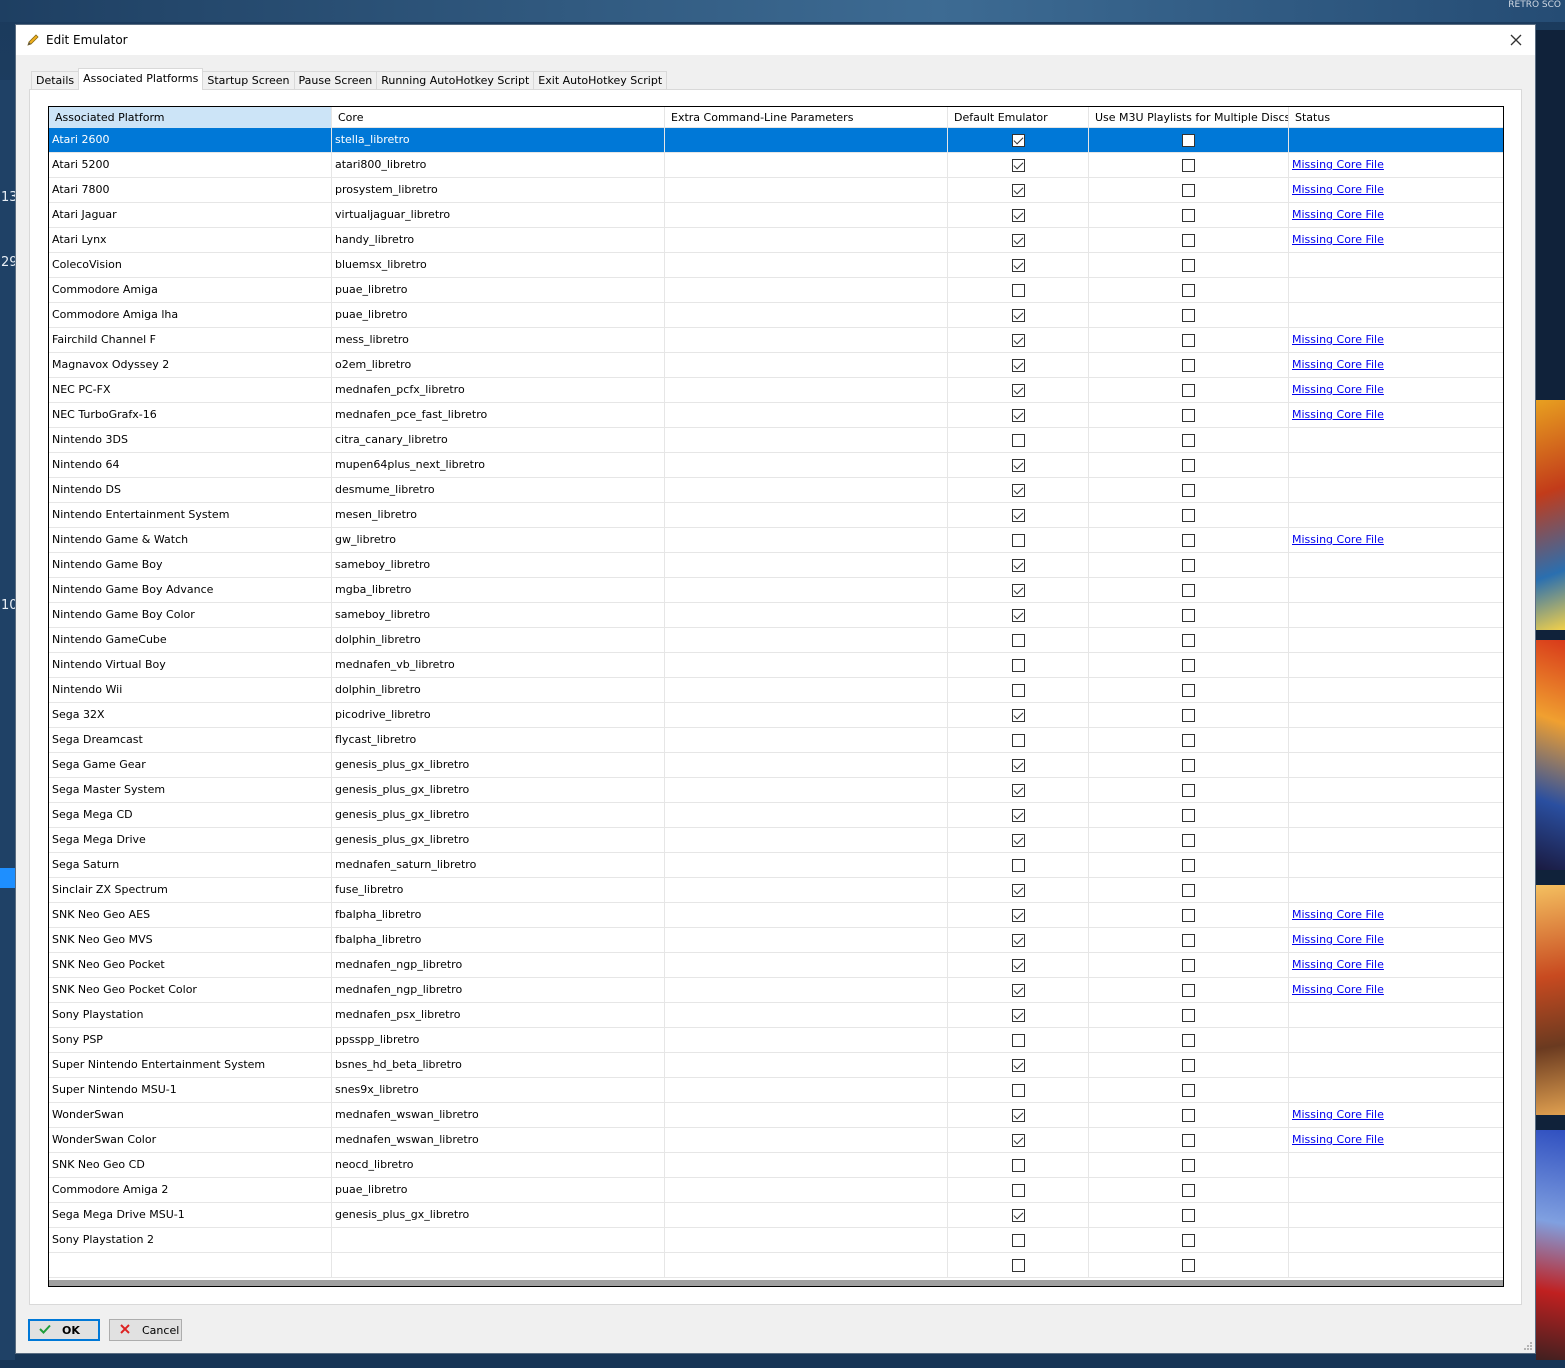  What do you see at coordinates (190, 990) in the screenshot?
I see `platform-cell: SNK Neo Geo Pocket Color` at bounding box center [190, 990].